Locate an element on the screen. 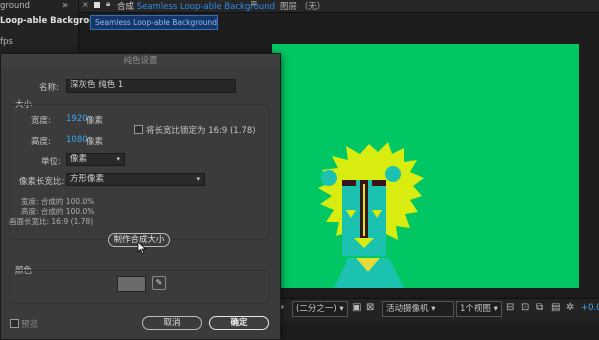 The height and width of the screenshot is (340, 599). name-label: 名称: is located at coordinates (49, 88).